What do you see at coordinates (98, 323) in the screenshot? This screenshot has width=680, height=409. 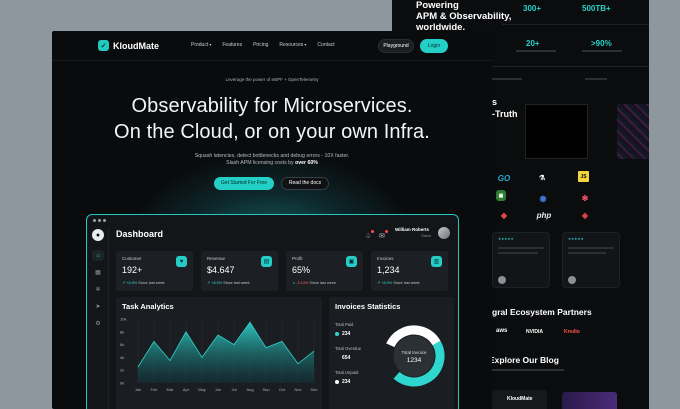 I see `settings-icon: ⚙` at bounding box center [98, 323].